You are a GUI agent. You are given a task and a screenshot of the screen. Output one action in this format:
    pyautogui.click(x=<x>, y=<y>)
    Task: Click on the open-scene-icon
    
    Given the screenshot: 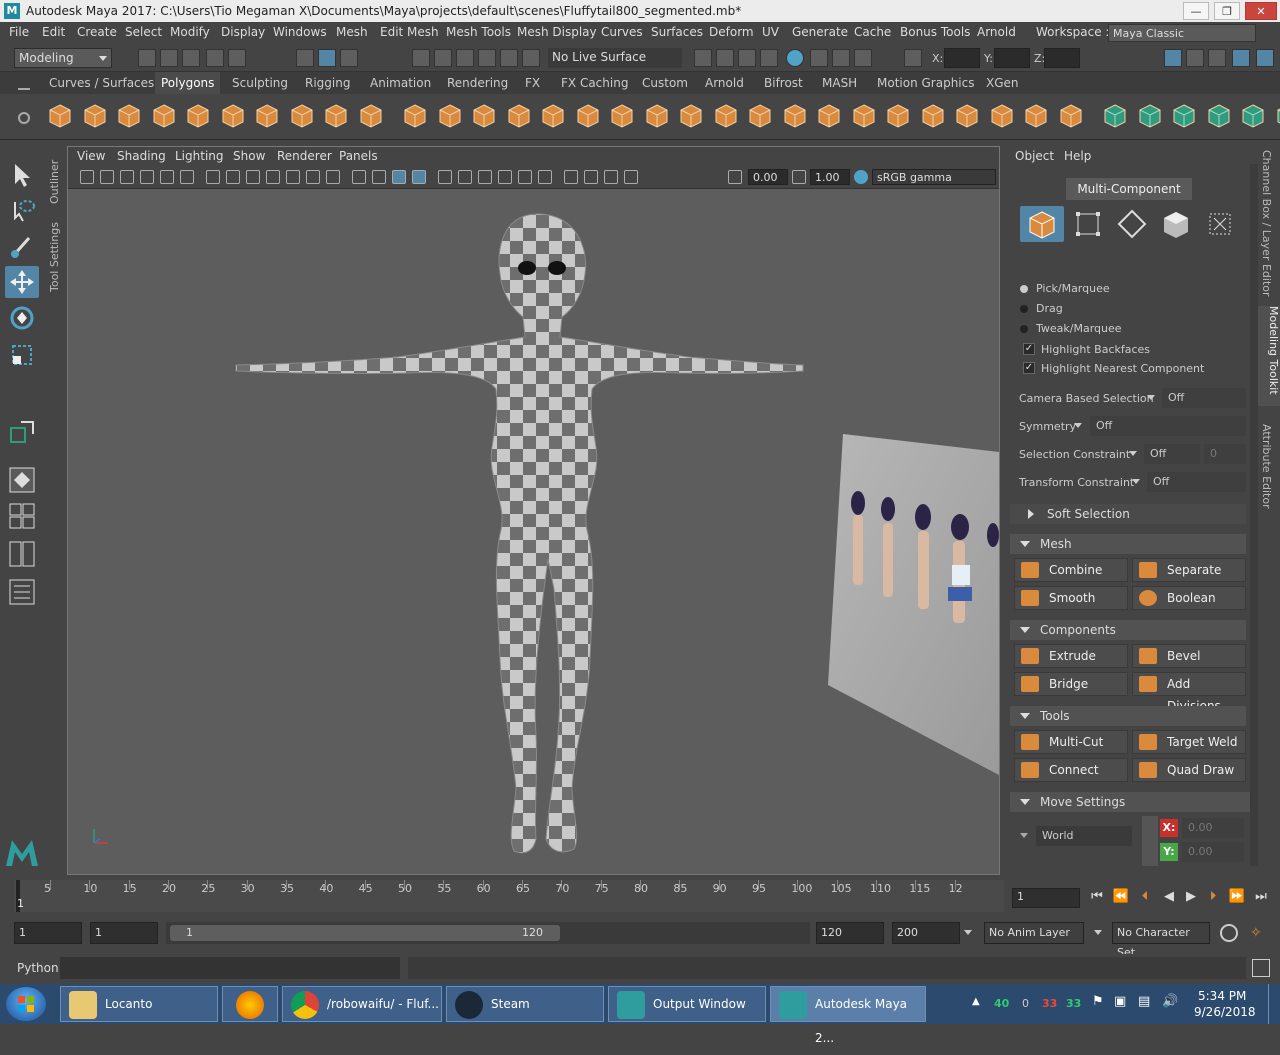 What is the action you would take?
    pyautogui.click(x=169, y=58)
    